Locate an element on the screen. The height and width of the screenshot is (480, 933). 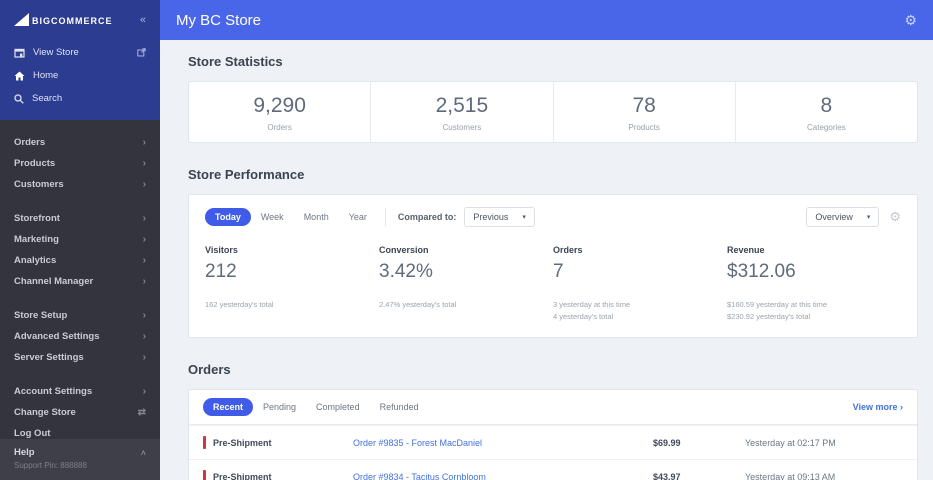
support-pin: Support Pin: 888888 is located at coordinates (50, 465).